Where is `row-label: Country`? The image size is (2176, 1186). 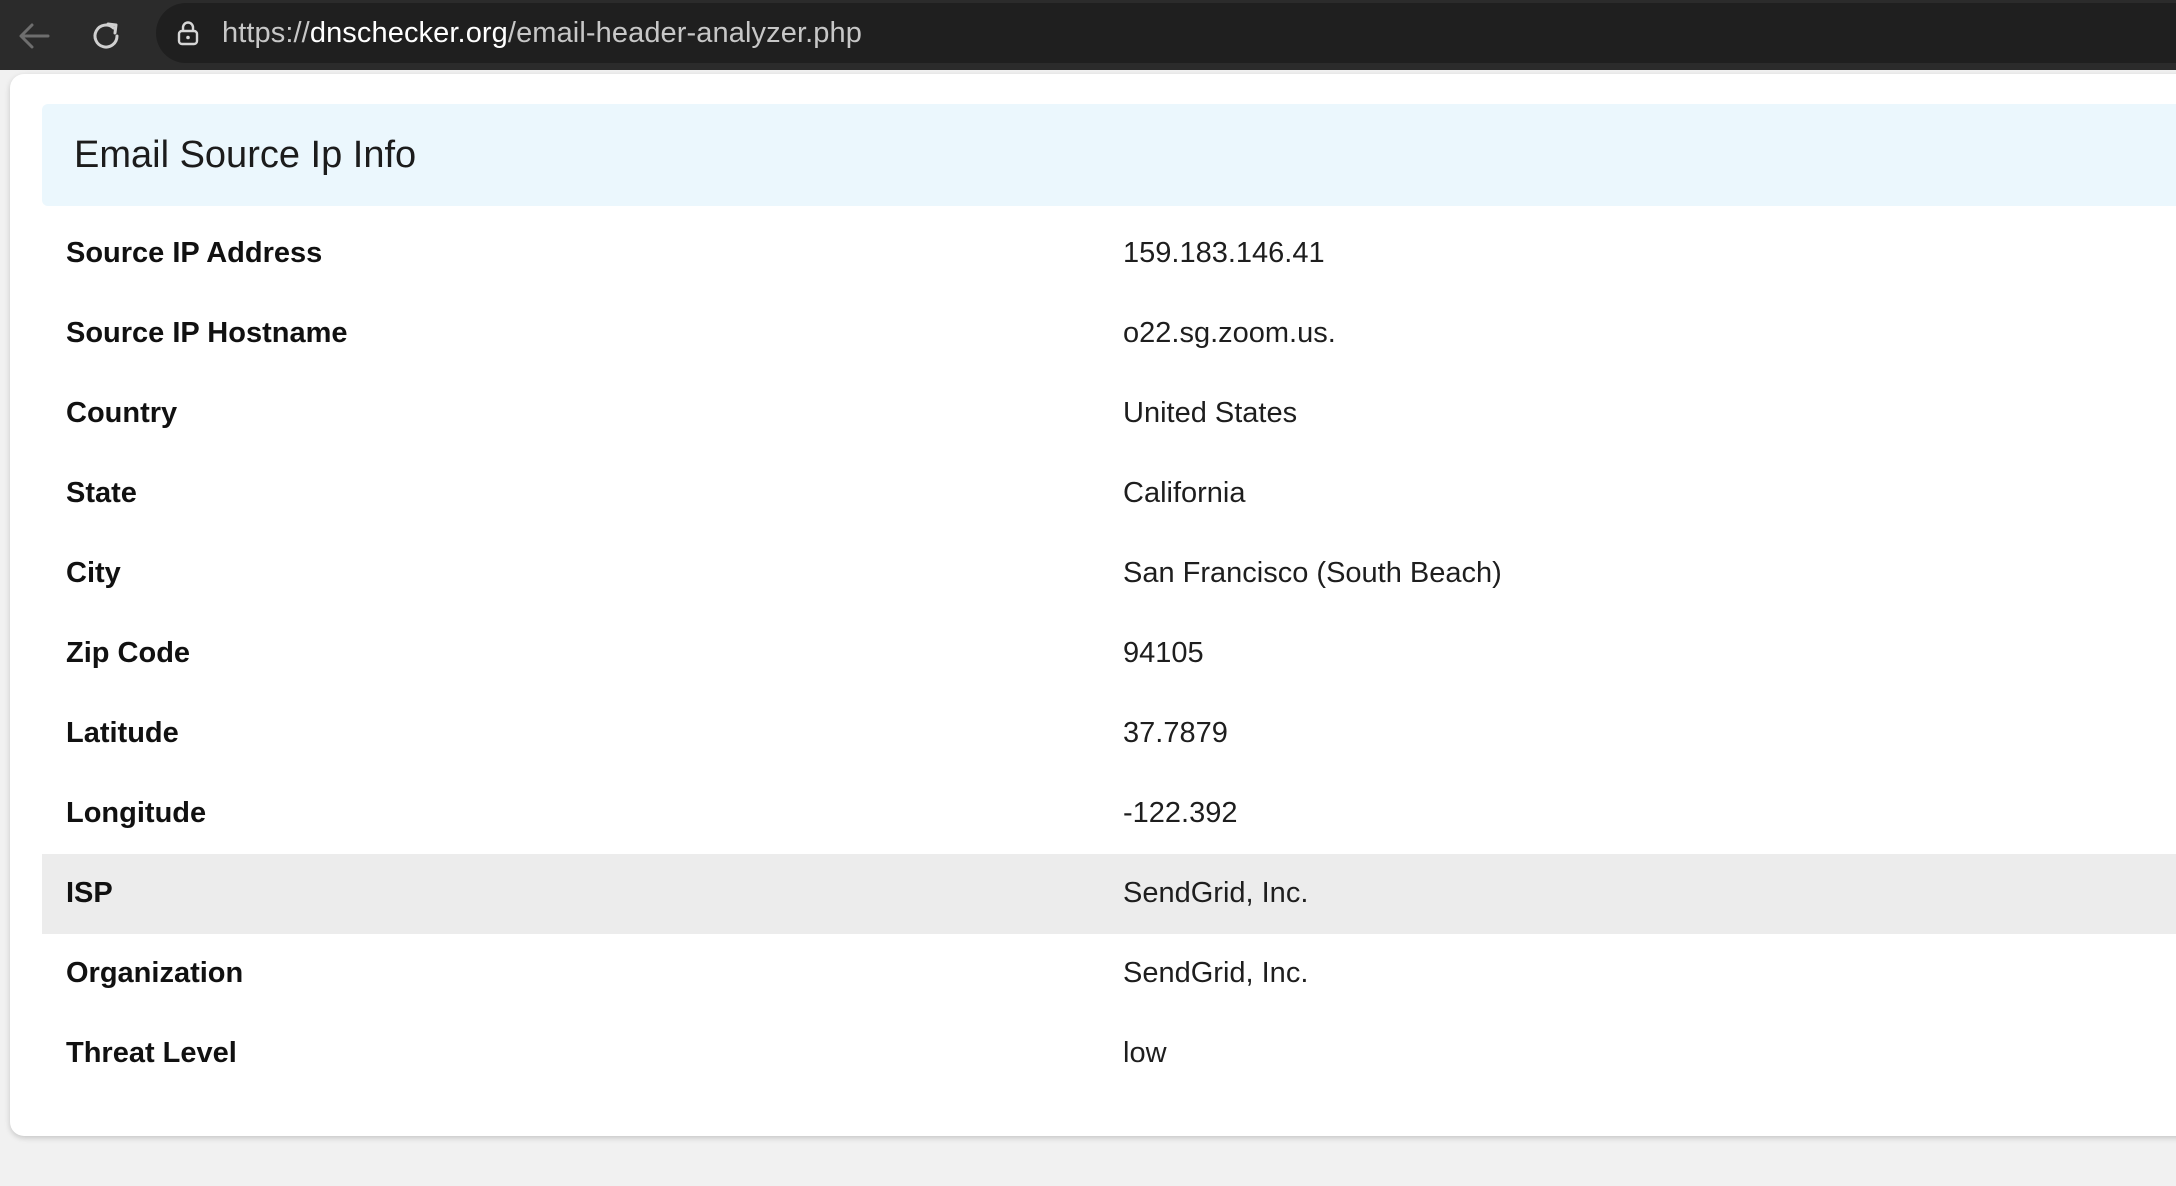
row-label: Country is located at coordinates (122, 413).